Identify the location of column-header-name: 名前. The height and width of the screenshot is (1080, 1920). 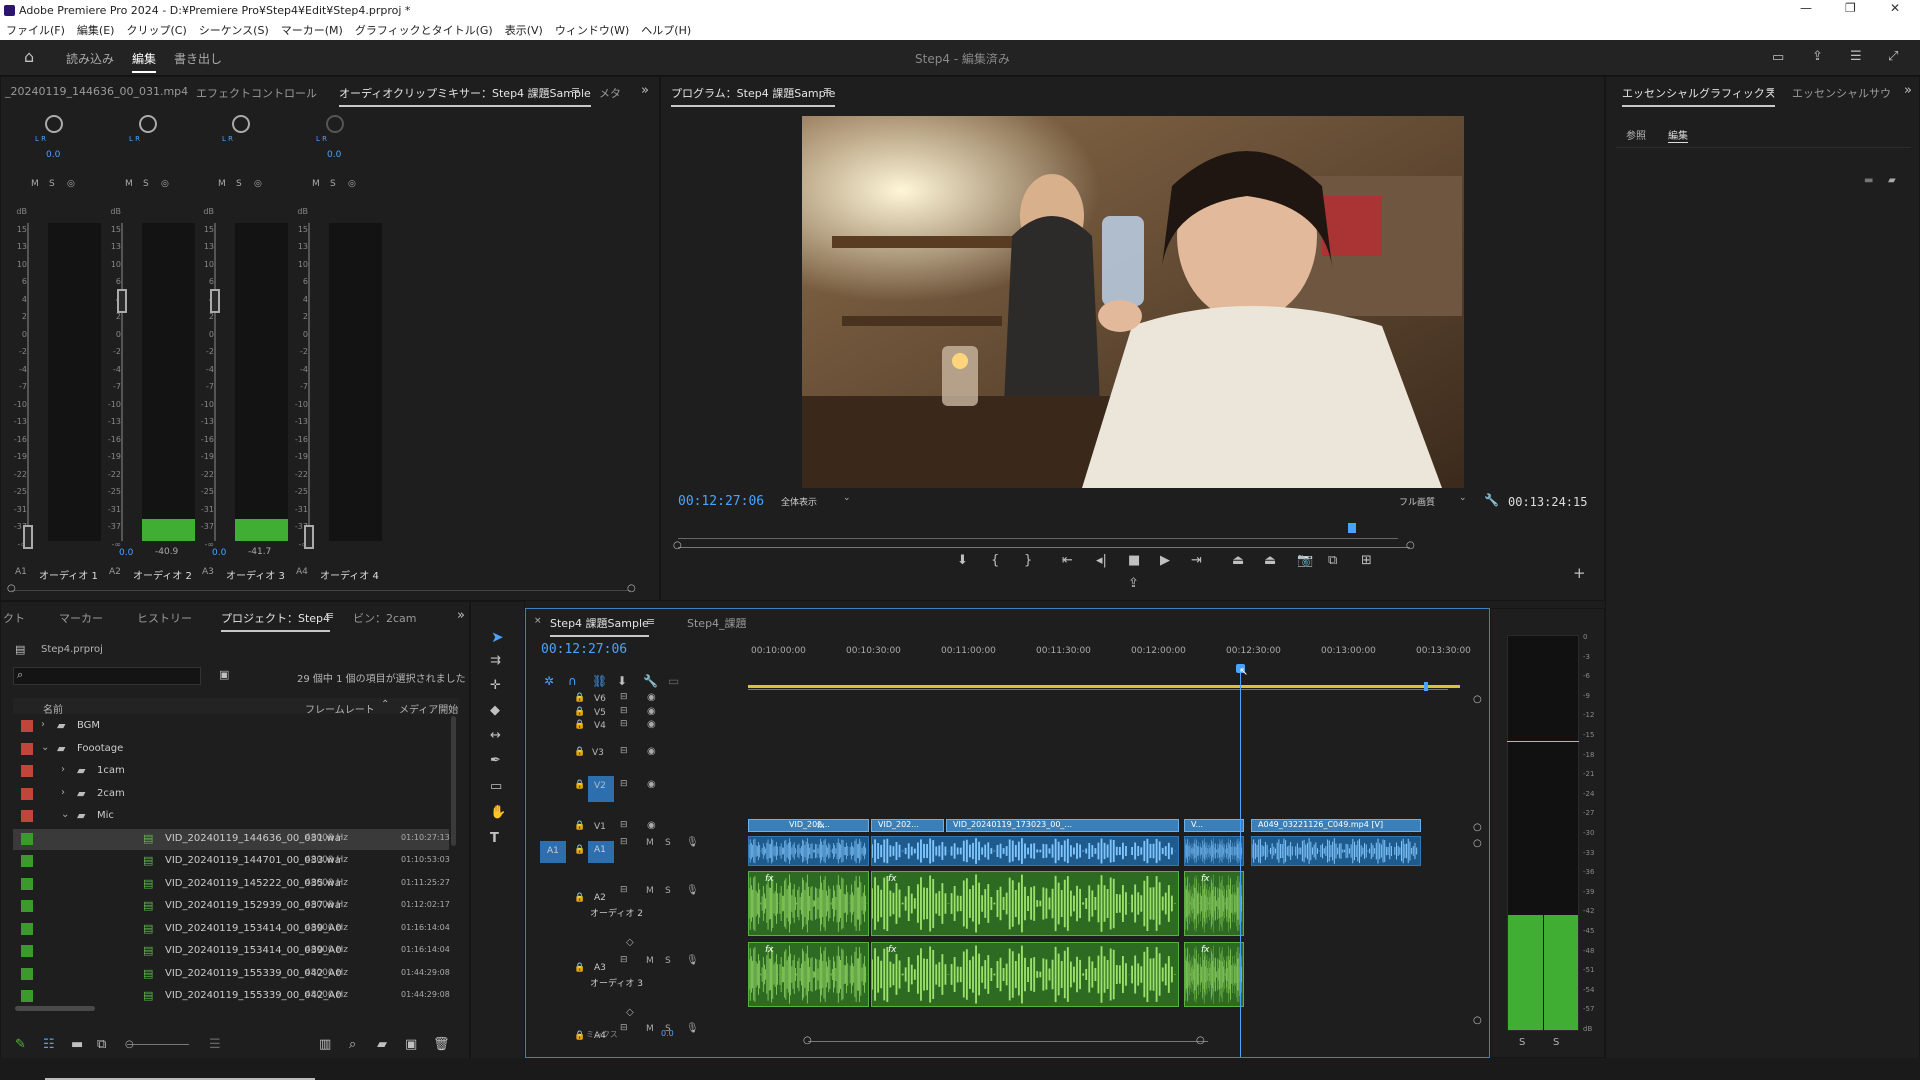
(53, 708).